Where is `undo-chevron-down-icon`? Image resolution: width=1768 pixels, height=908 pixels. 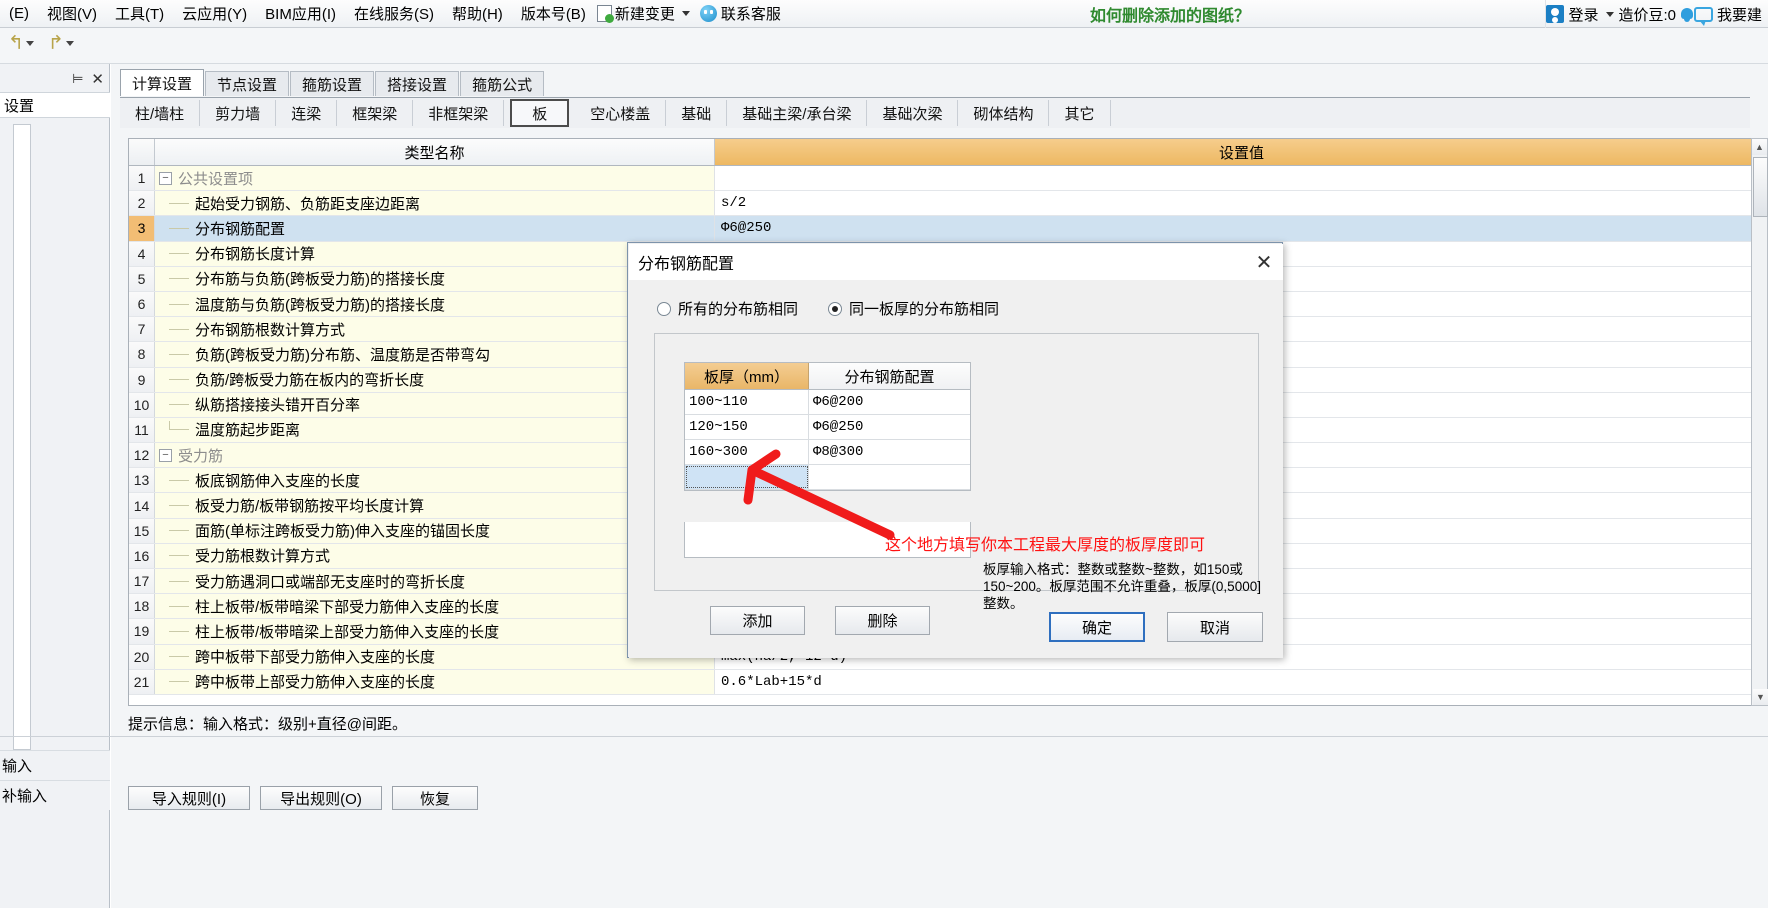 undo-chevron-down-icon is located at coordinates (29, 43).